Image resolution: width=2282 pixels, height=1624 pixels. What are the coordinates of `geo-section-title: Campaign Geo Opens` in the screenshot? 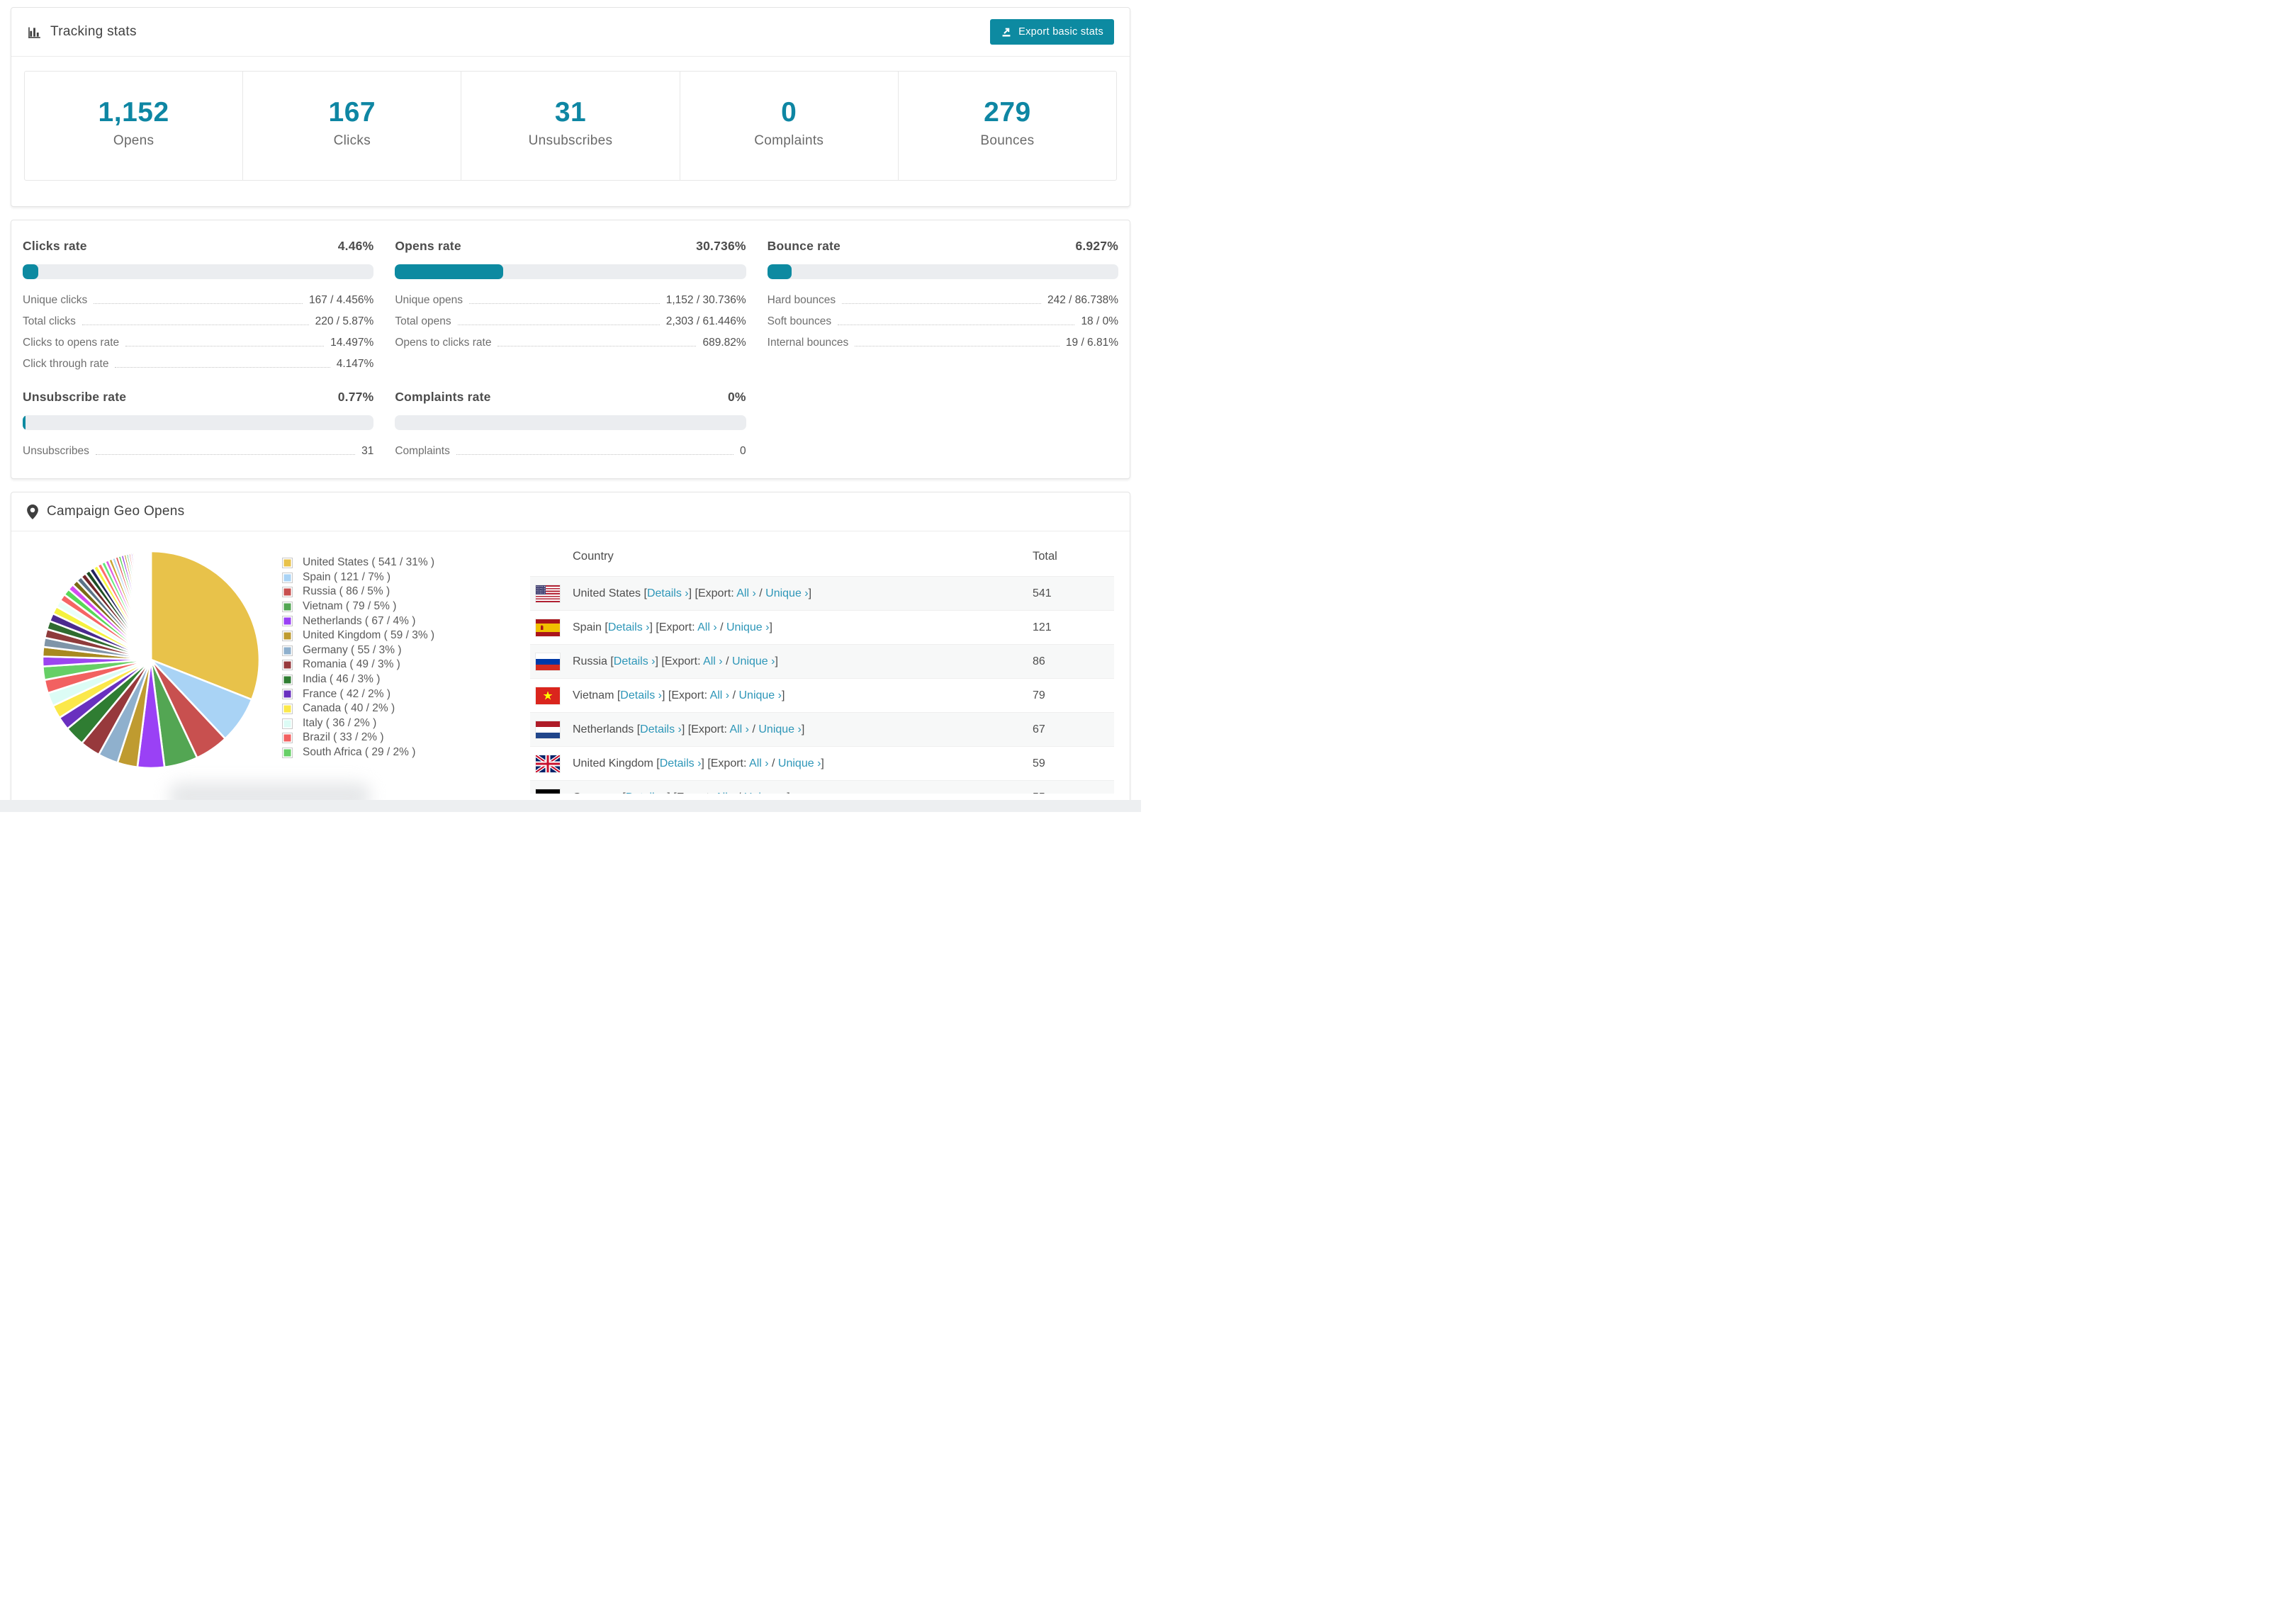 It's located at (116, 512).